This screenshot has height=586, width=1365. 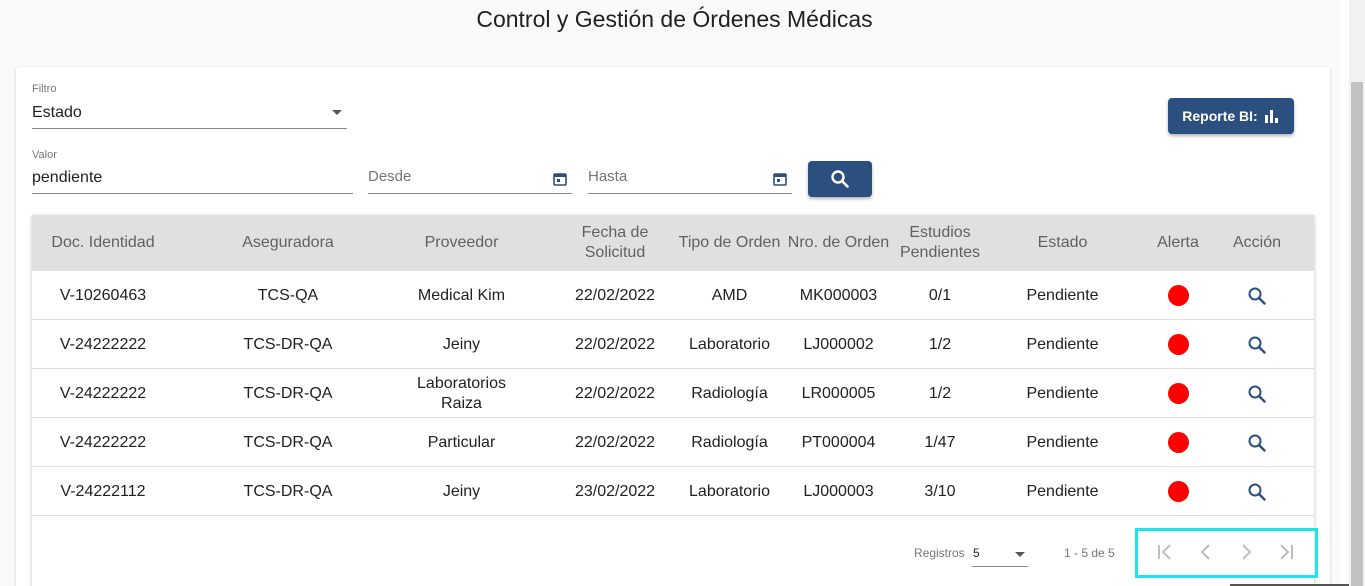 I want to click on header-pending-line1: Estudios, so click(x=940, y=232).